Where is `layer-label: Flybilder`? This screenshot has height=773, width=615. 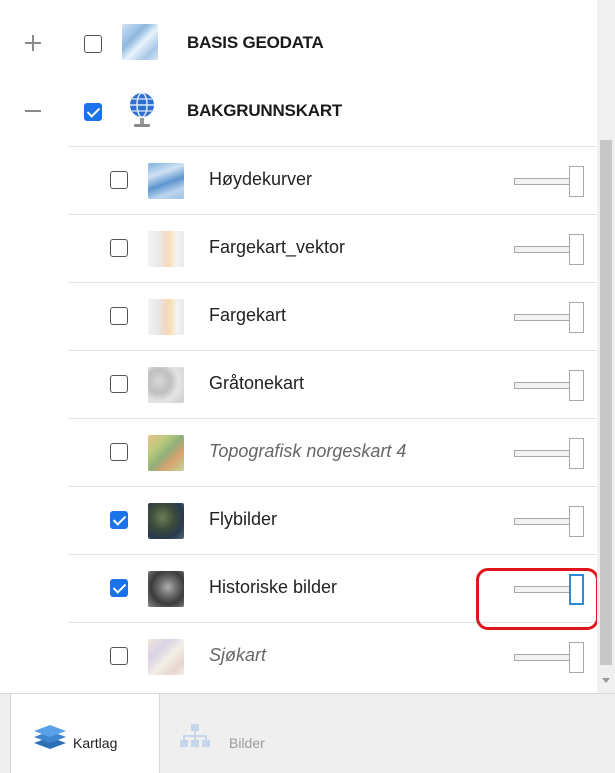 layer-label: Flybilder is located at coordinates (243, 519).